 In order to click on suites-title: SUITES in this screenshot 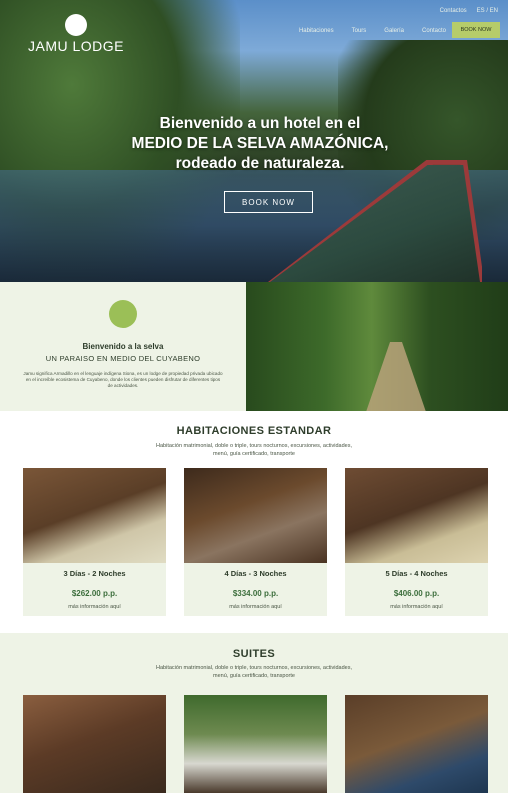, I will do `click(254, 654)`.